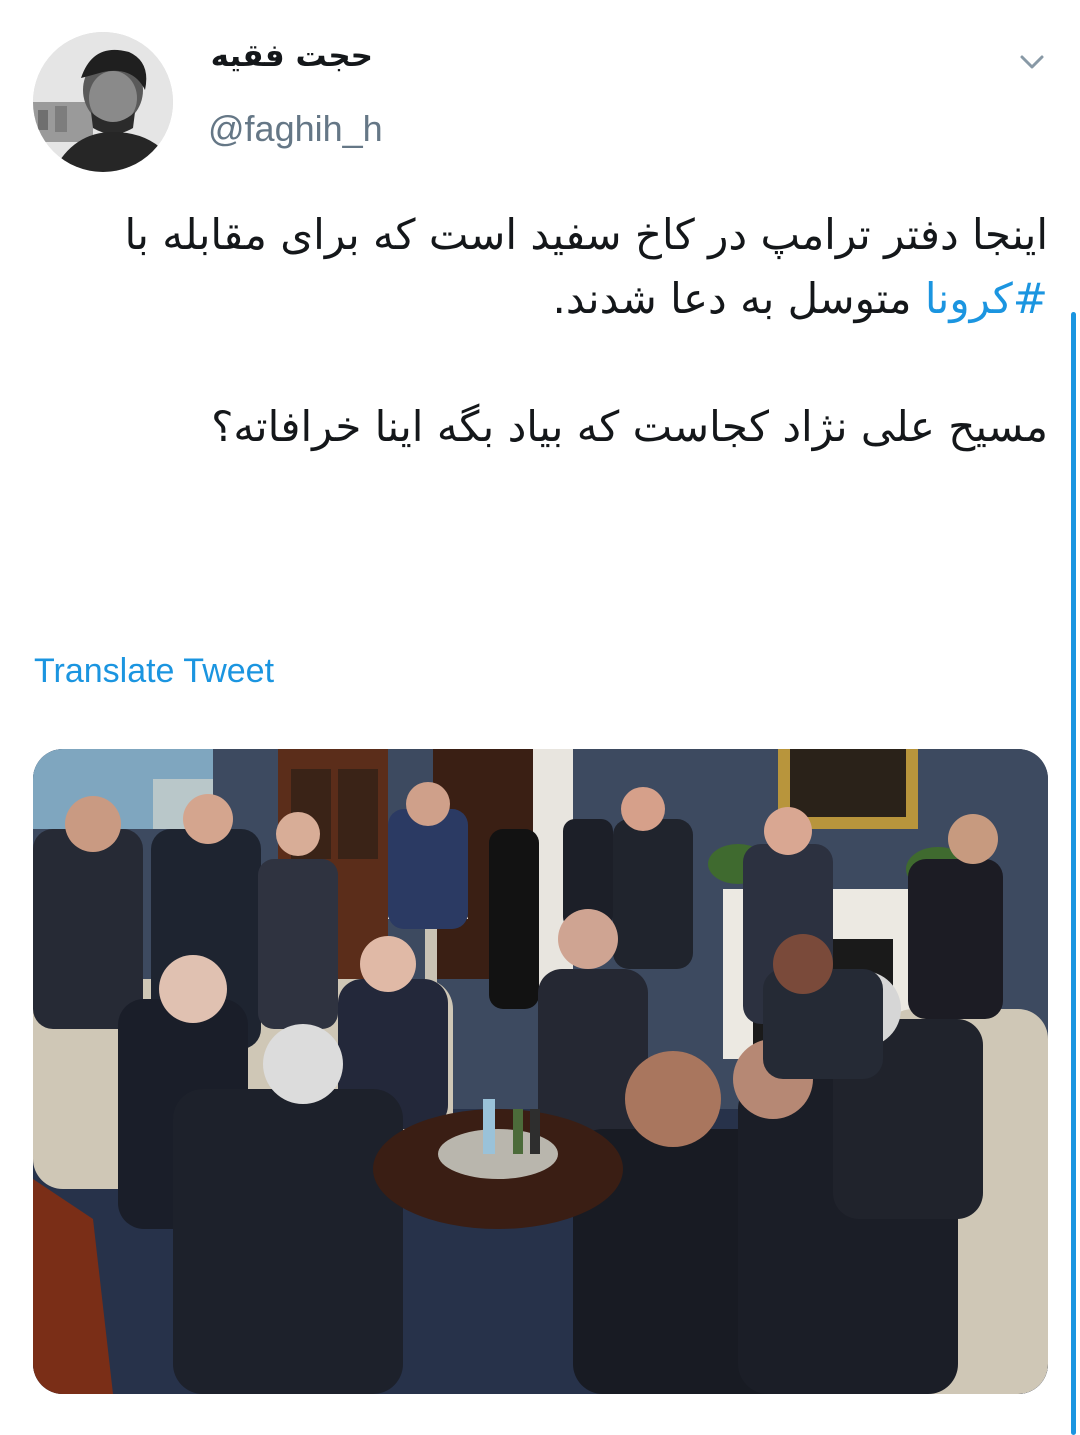 The image size is (1080, 1435). Describe the element at coordinates (295, 129) in the screenshot. I see `user-handle: @faghih_h` at that location.